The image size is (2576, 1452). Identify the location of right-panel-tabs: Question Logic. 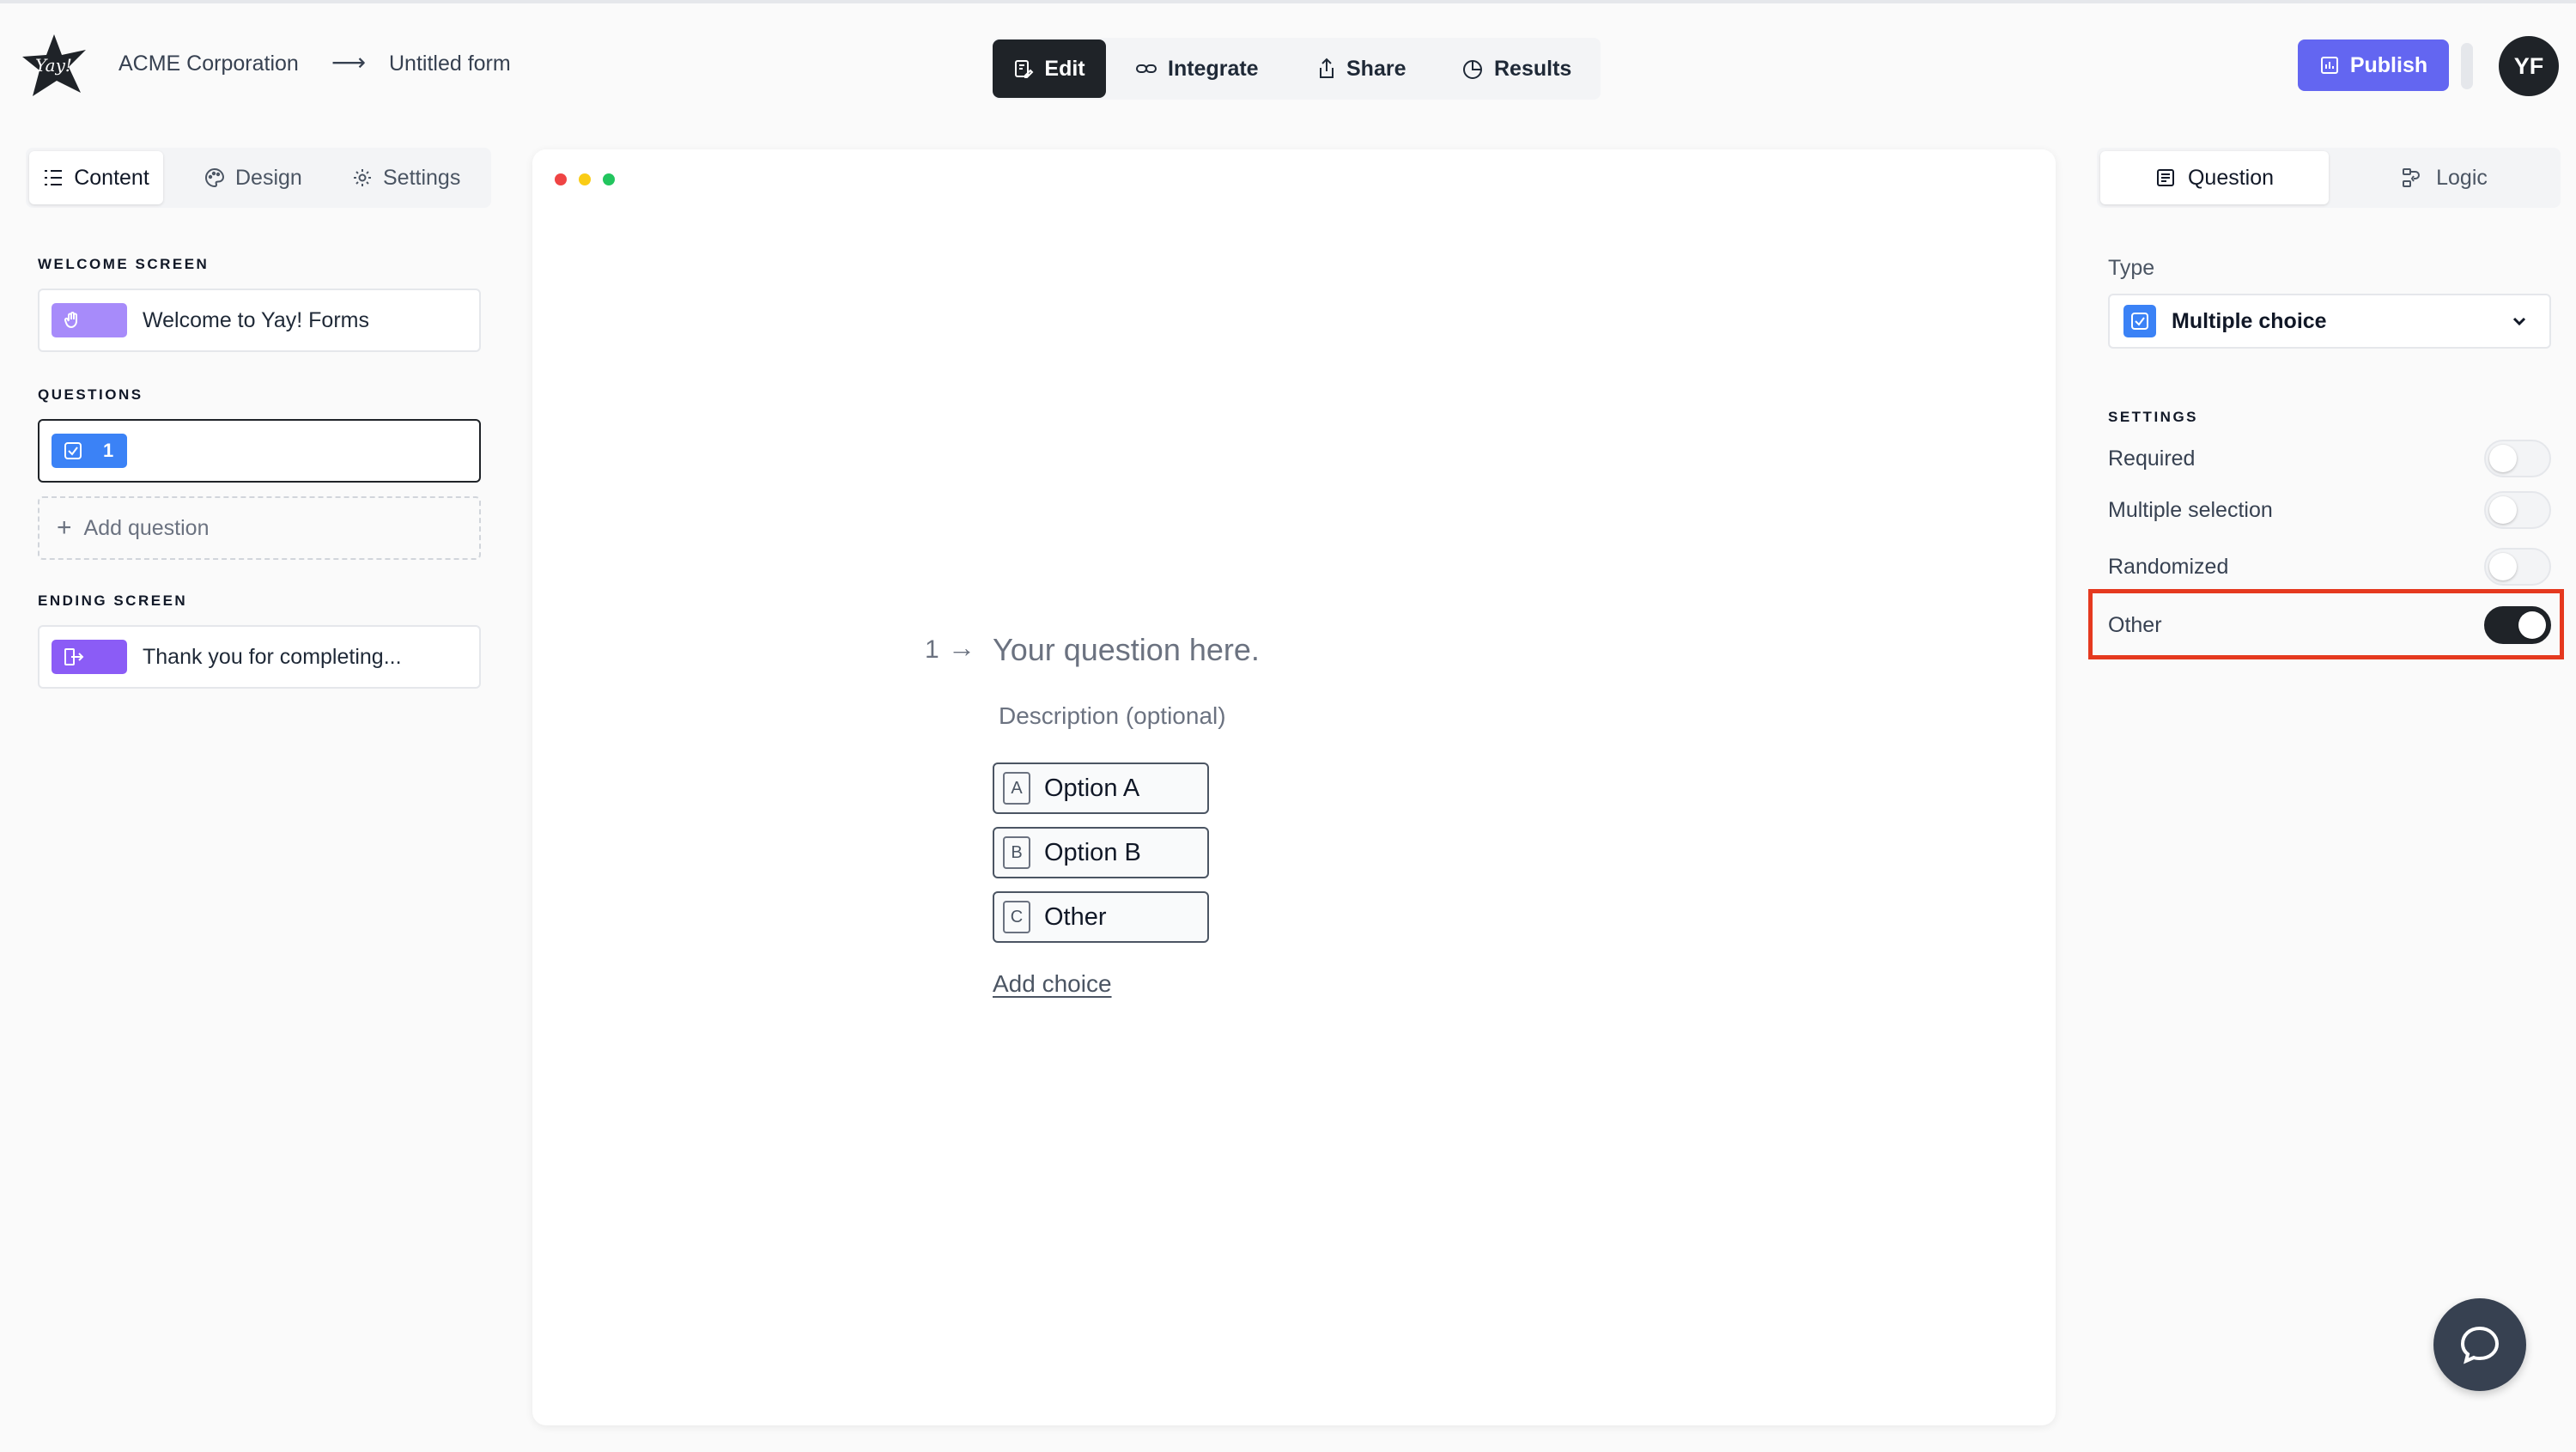
(2329, 178).